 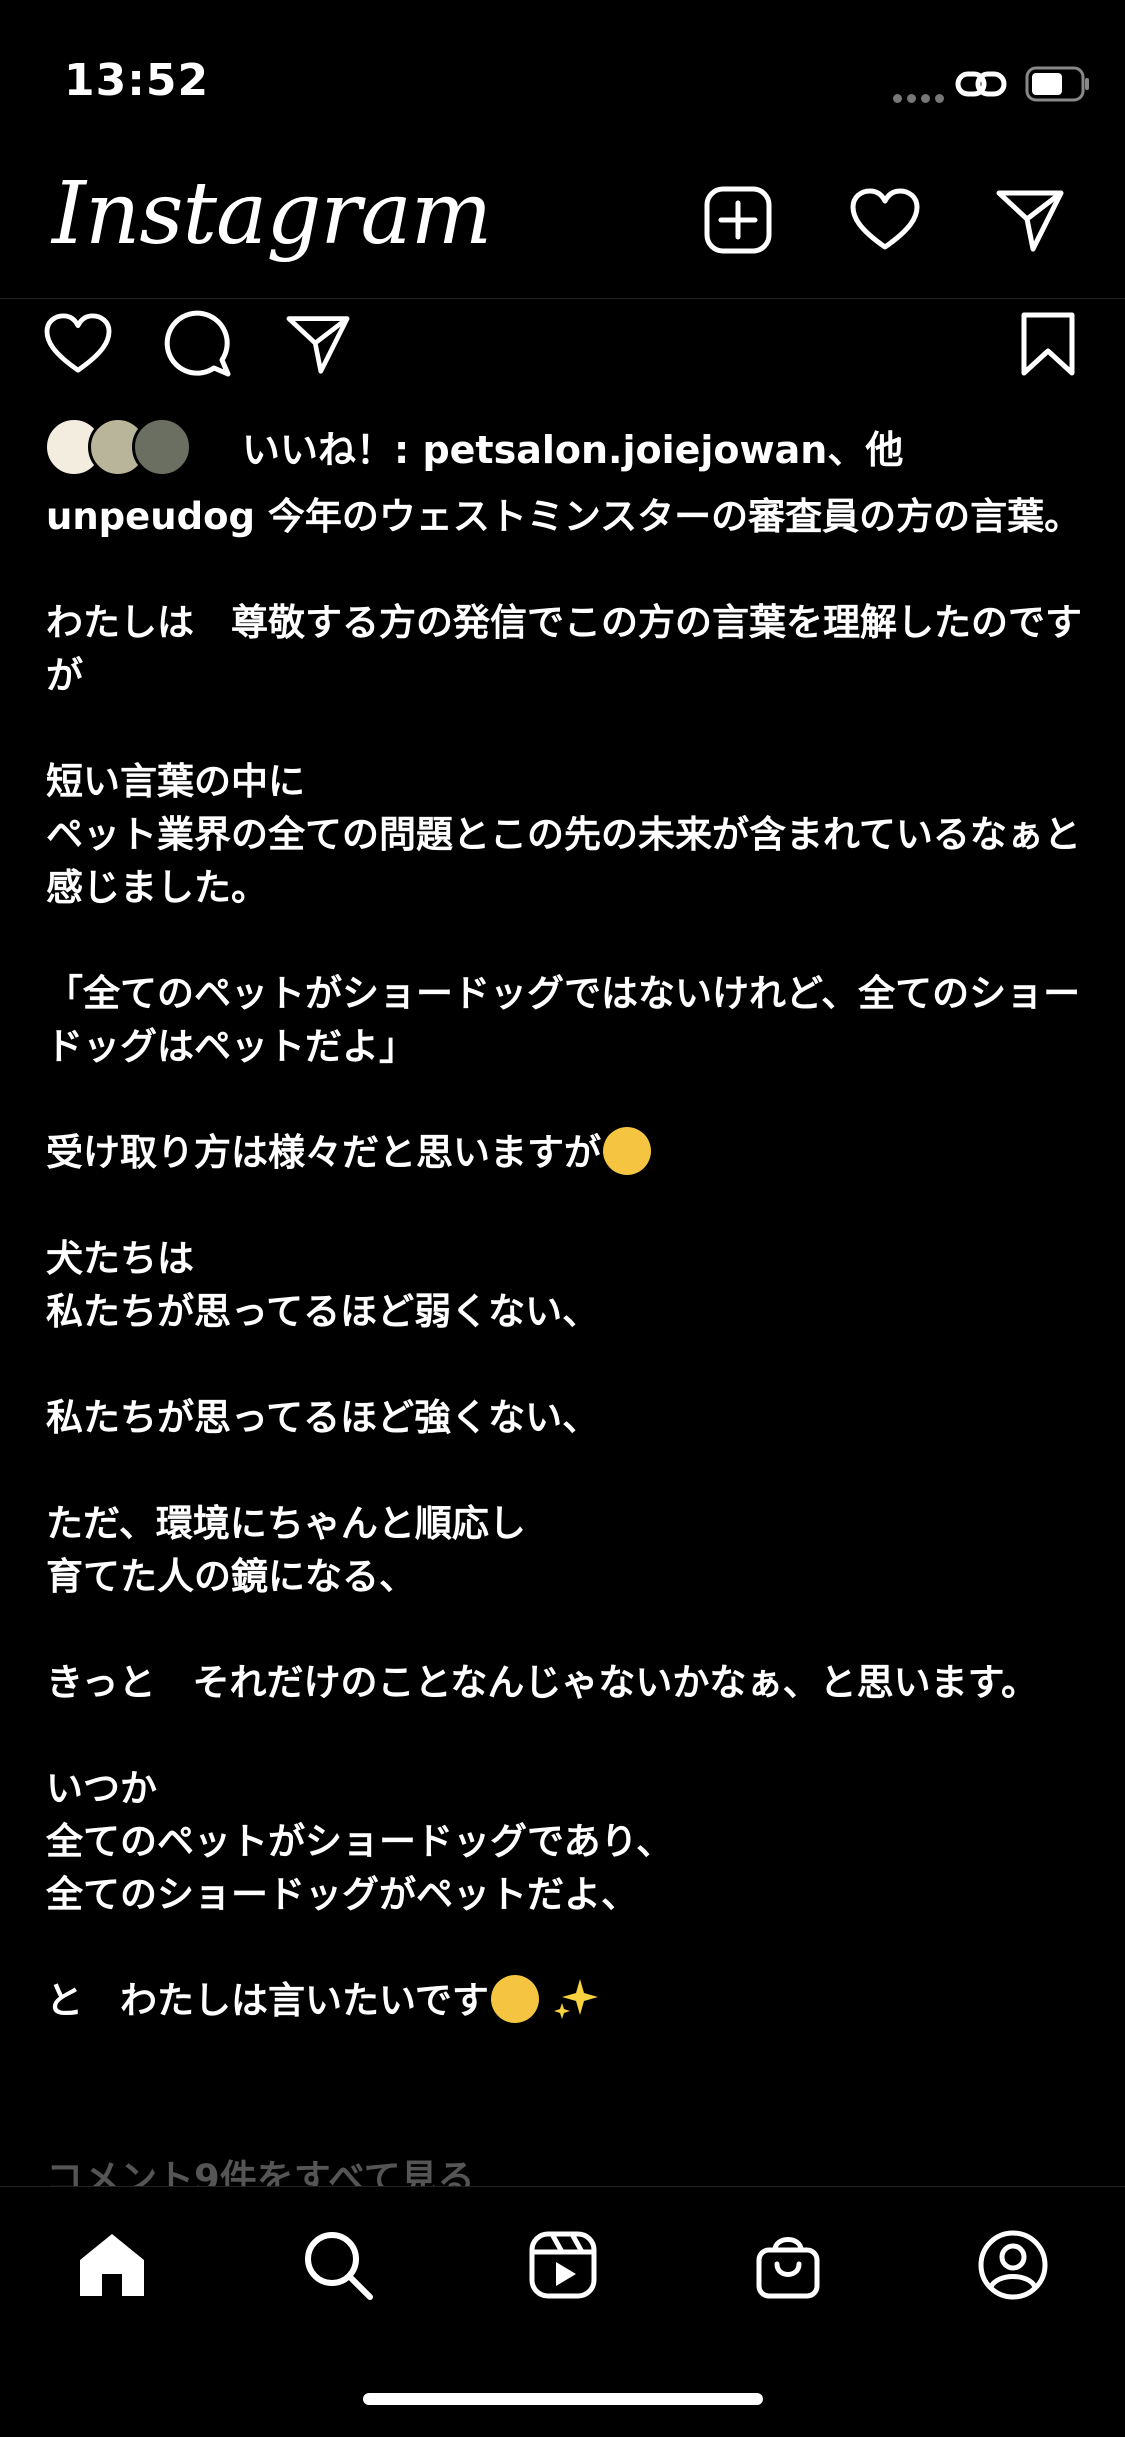 I want to click on likes-row: いいね！: petsalon.joiejowan、他, so click(x=473, y=446).